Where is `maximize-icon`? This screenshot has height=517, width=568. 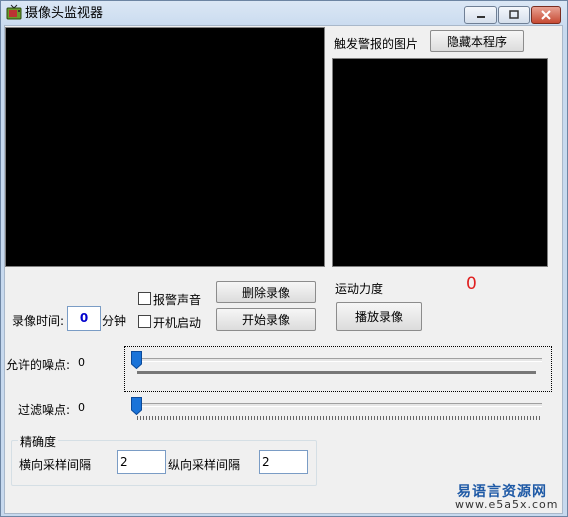
maximize-icon is located at coordinates (514, 14).